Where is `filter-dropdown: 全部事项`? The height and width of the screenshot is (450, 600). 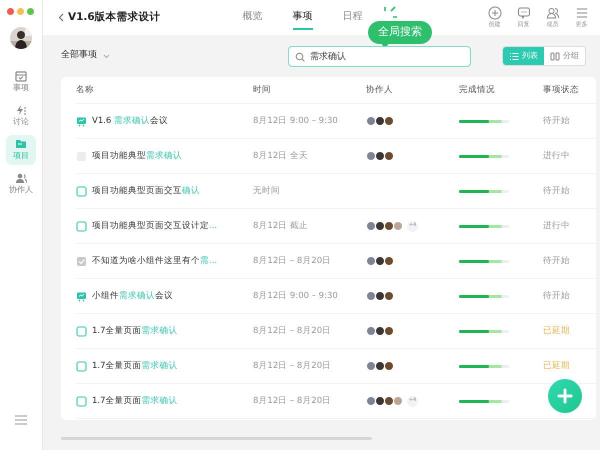 filter-dropdown: 全部事项 is located at coordinates (85, 56).